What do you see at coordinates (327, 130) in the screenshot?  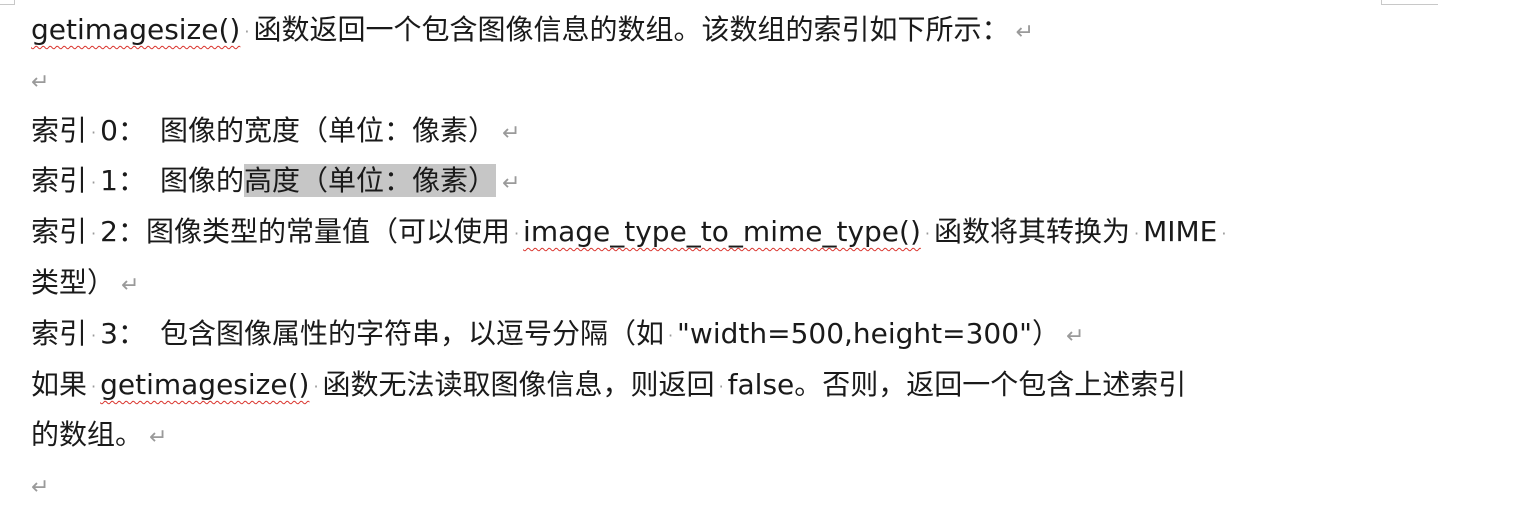 I see `paragraph-text: 图像的宽度（单位：像素）` at bounding box center [327, 130].